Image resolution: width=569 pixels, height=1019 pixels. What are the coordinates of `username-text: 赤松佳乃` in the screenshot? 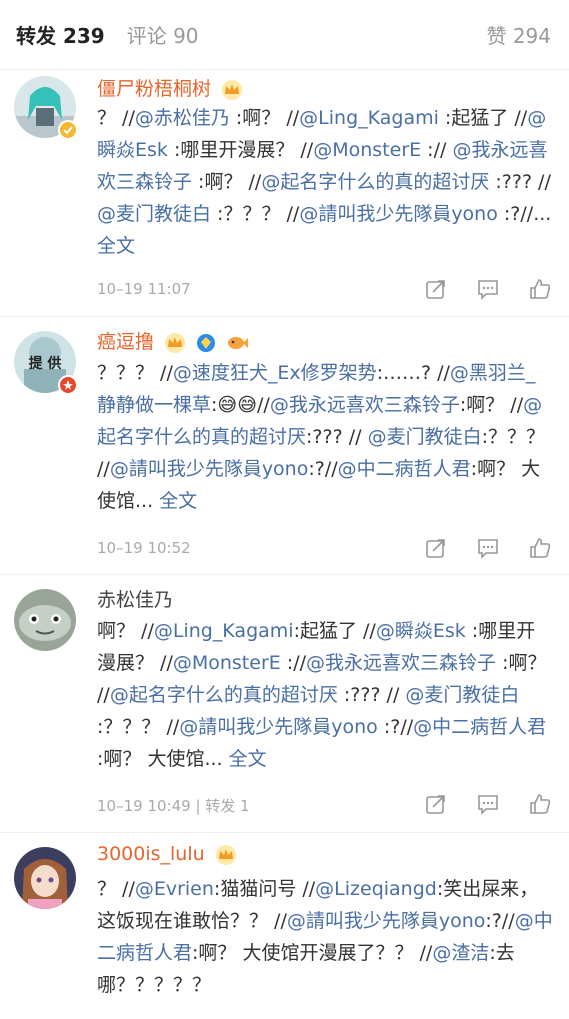 It's located at (135, 600).